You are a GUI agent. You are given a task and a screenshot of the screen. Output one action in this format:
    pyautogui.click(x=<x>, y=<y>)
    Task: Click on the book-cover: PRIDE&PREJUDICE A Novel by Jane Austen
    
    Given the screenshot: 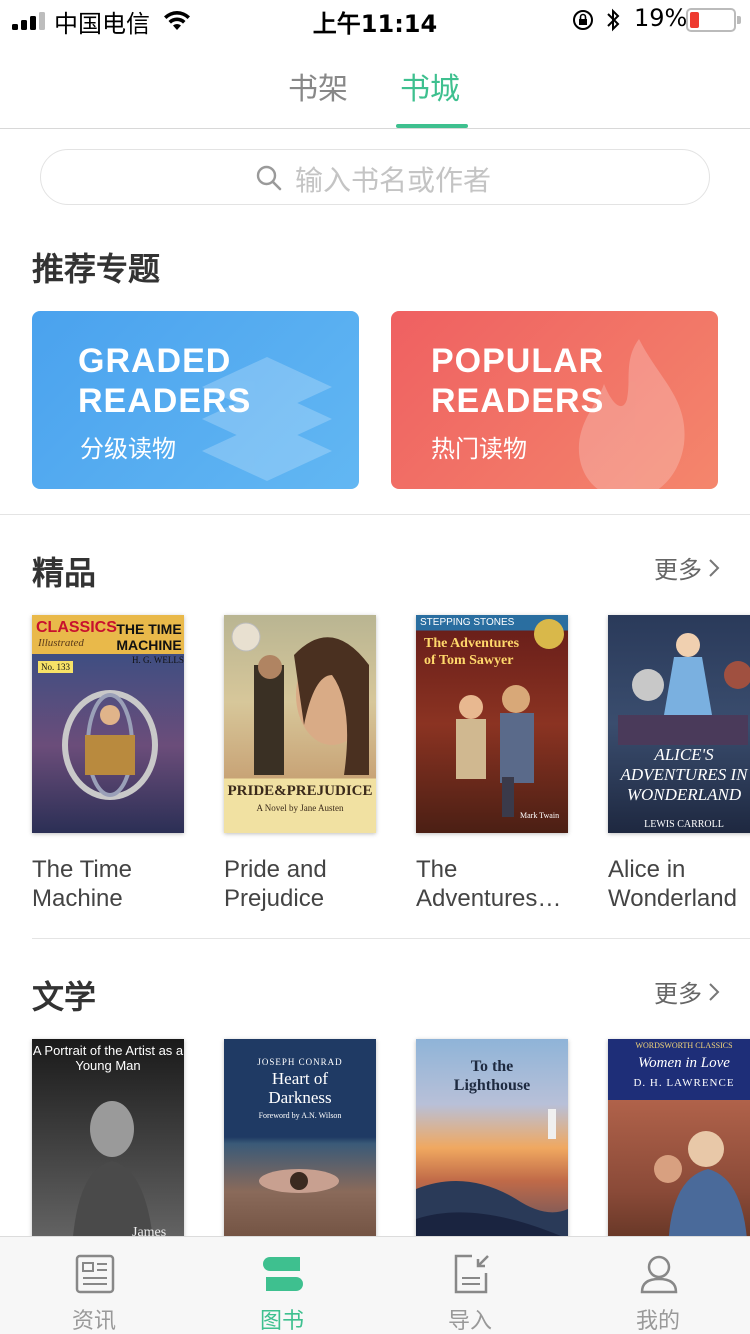 What is the action you would take?
    pyautogui.click(x=300, y=724)
    